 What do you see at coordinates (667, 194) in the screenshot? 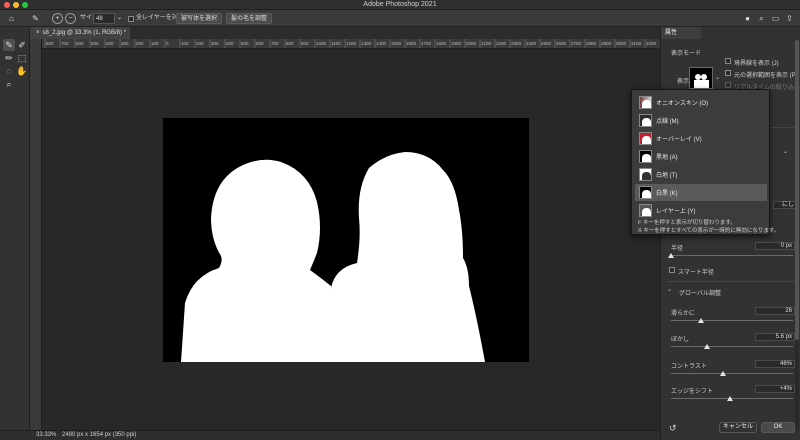
I see `view-mode-option-label: 白黒 (K)` at bounding box center [667, 194].